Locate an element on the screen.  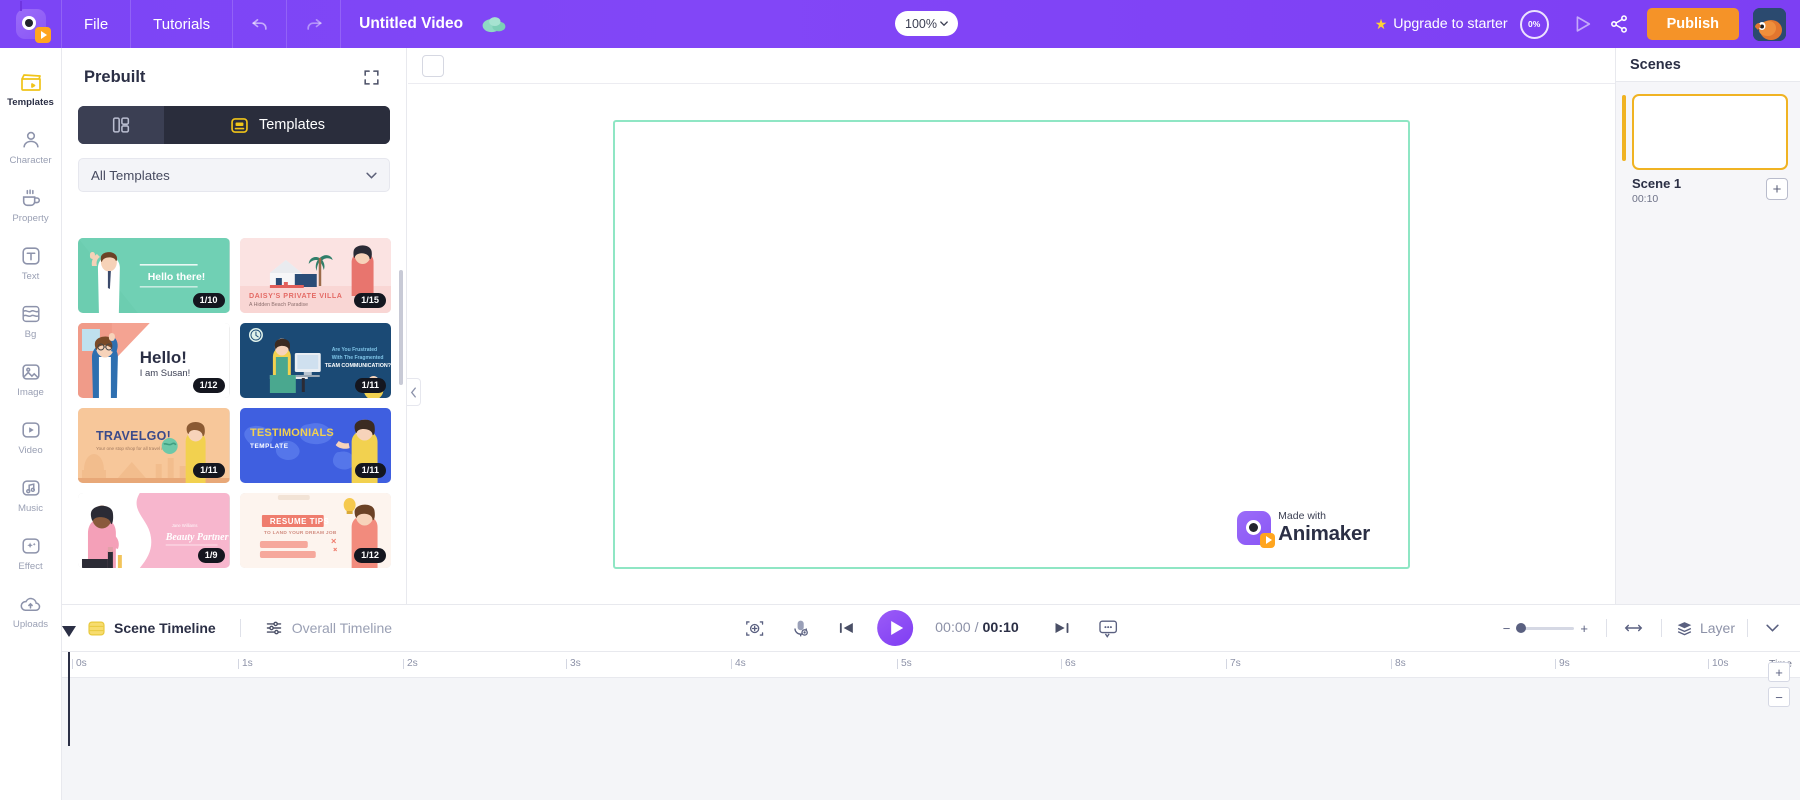
scene-duration: 00:10 is located at coordinates (1645, 199).